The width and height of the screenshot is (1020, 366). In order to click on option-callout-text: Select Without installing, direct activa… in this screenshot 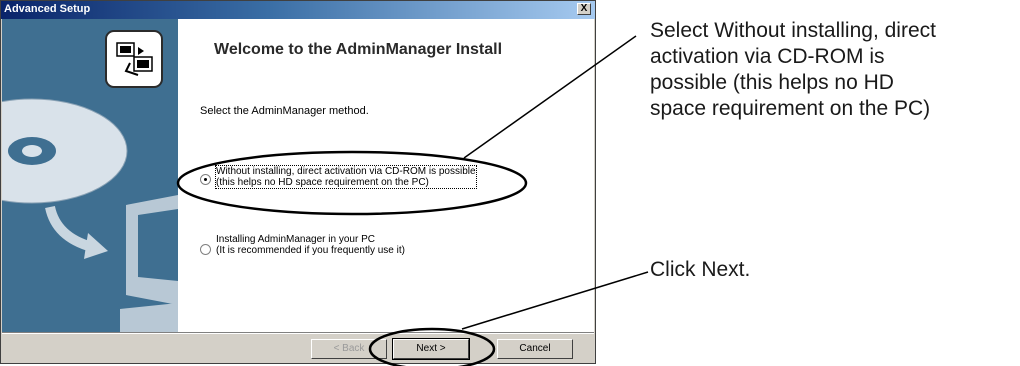, I will do `click(793, 70)`.